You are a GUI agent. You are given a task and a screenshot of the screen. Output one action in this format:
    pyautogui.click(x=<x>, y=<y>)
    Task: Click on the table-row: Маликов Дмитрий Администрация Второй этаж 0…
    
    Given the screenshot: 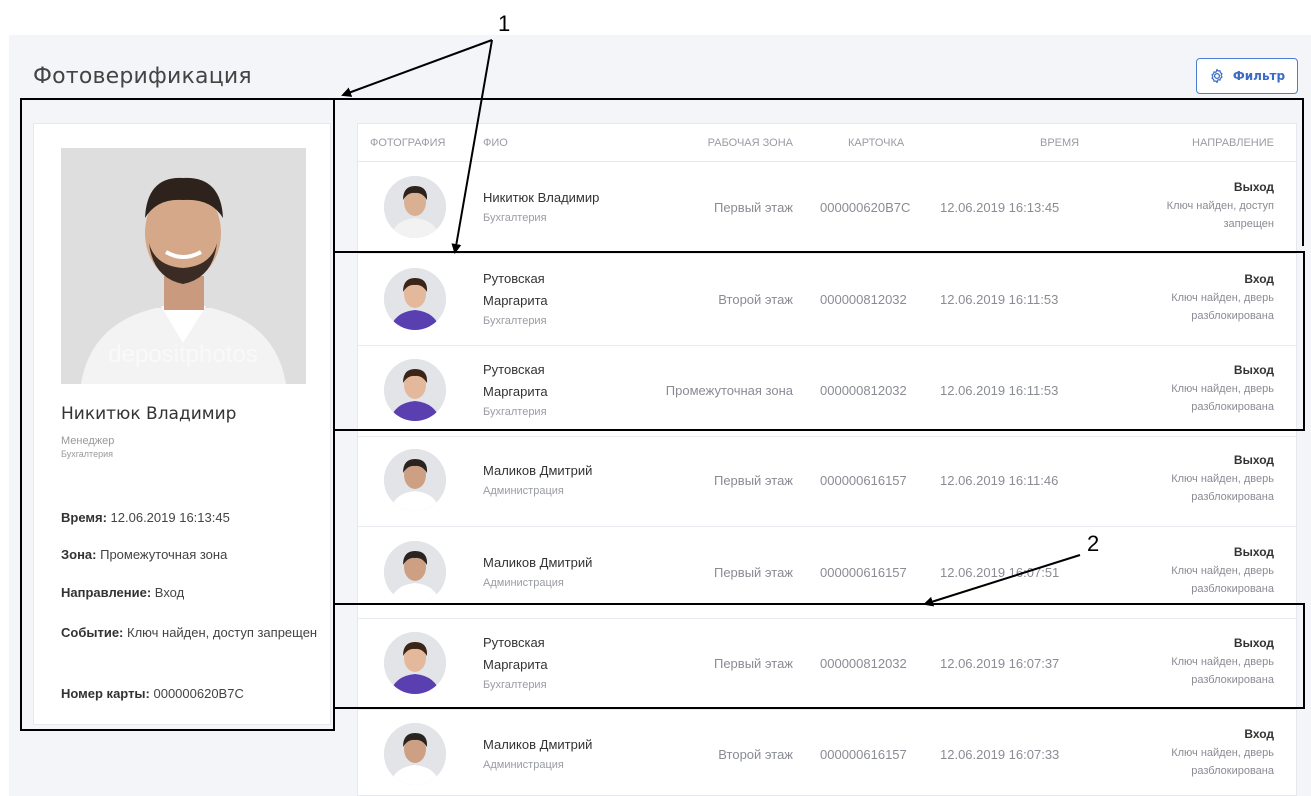 What is the action you would take?
    pyautogui.click(x=827, y=752)
    